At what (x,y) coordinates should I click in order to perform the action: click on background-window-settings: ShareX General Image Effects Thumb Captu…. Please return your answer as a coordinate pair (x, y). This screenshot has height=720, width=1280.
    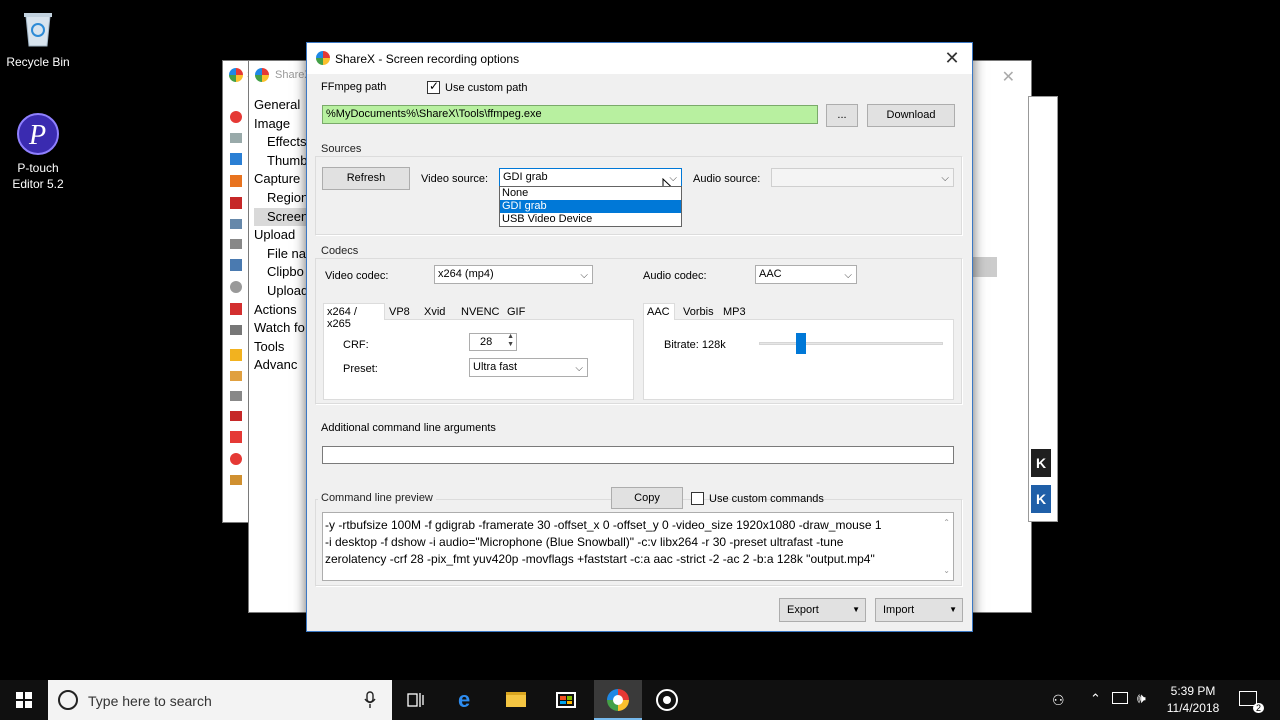
    Looking at the image, I should click on (280, 336).